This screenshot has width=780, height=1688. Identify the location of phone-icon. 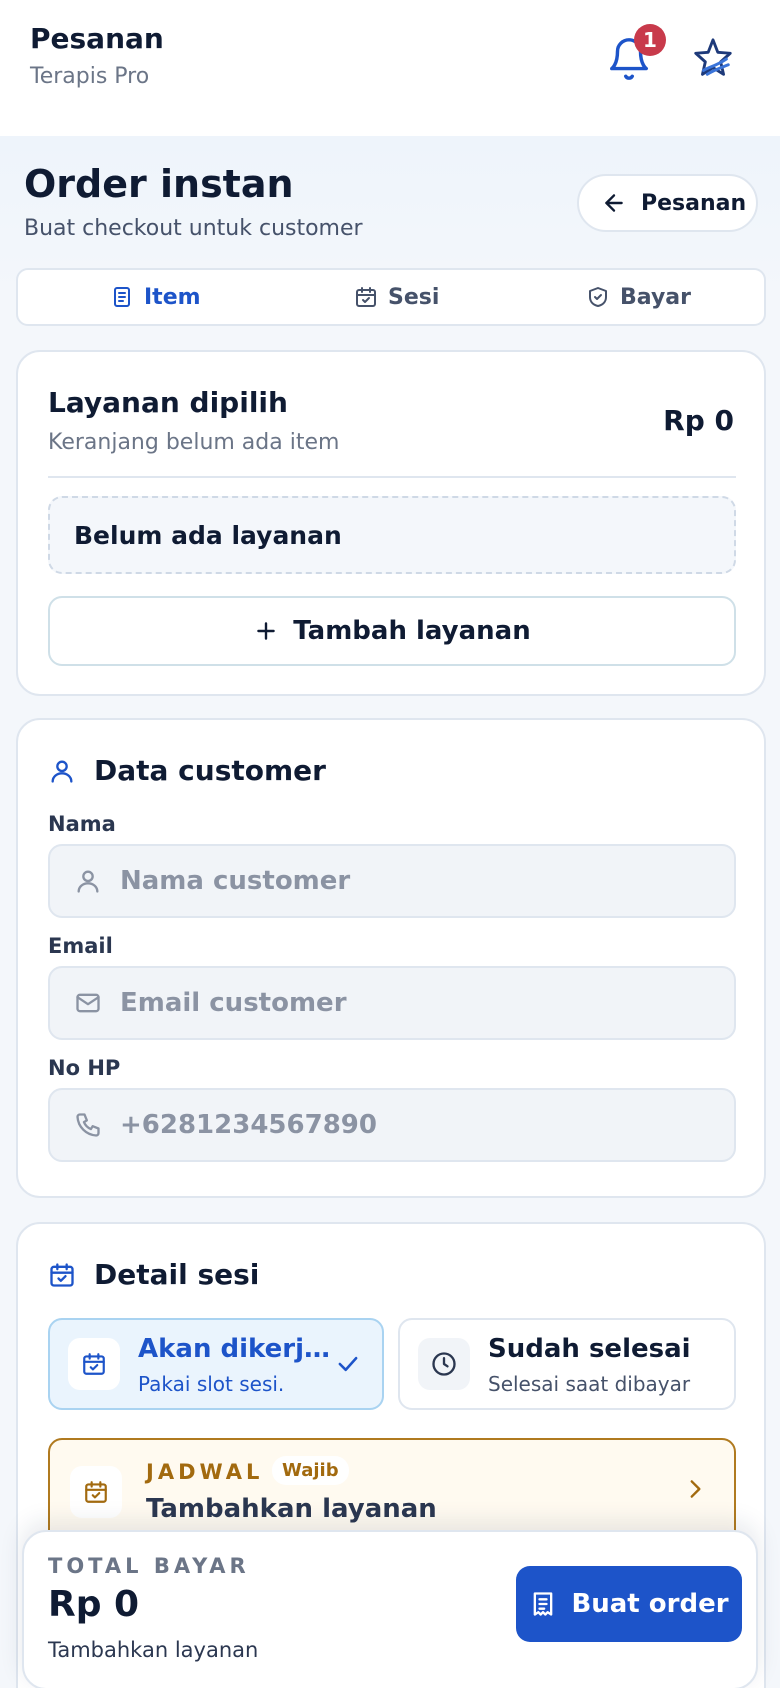
(88, 1125).